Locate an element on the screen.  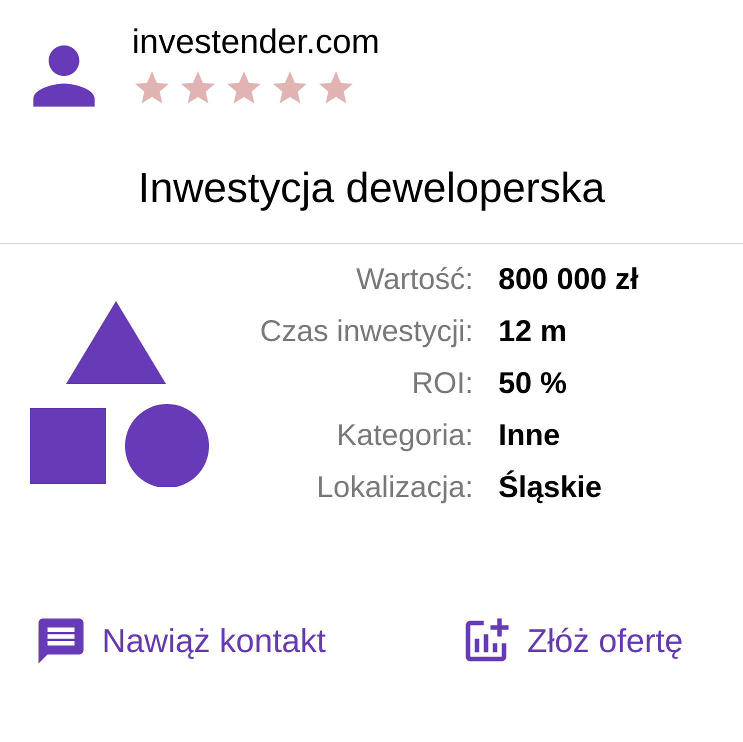
detail-value: Śląskie is located at coordinates (550, 487).